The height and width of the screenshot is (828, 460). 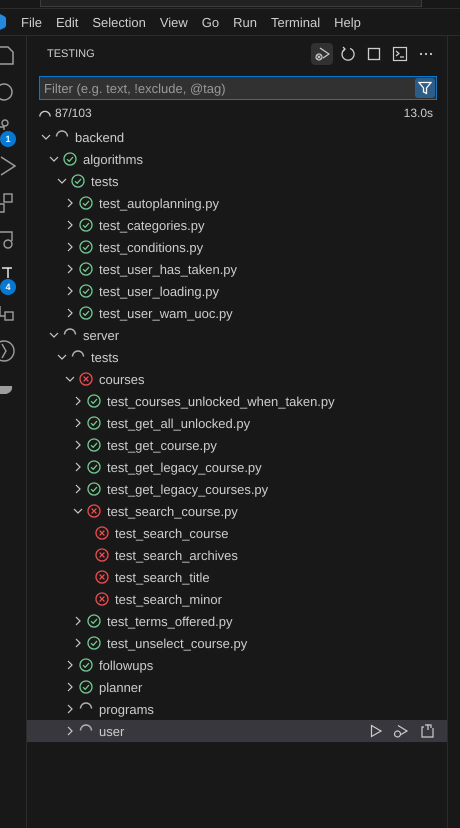 I want to click on tree-item: test_get_legacy_course.py, so click(x=237, y=467).